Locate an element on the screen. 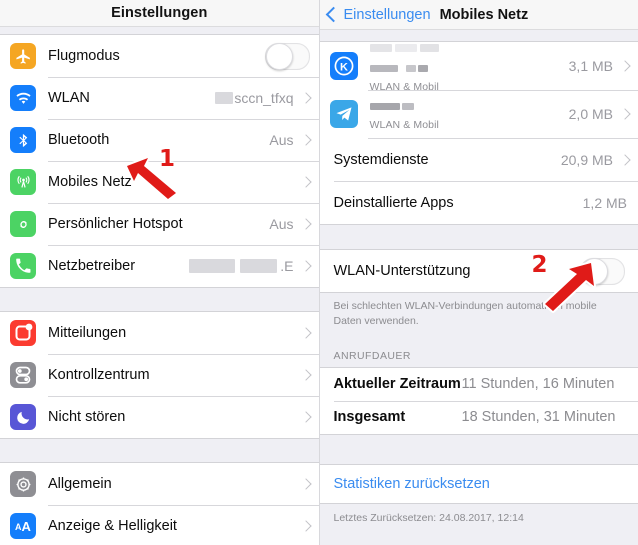  kik-app-icon: K is located at coordinates (343, 66).